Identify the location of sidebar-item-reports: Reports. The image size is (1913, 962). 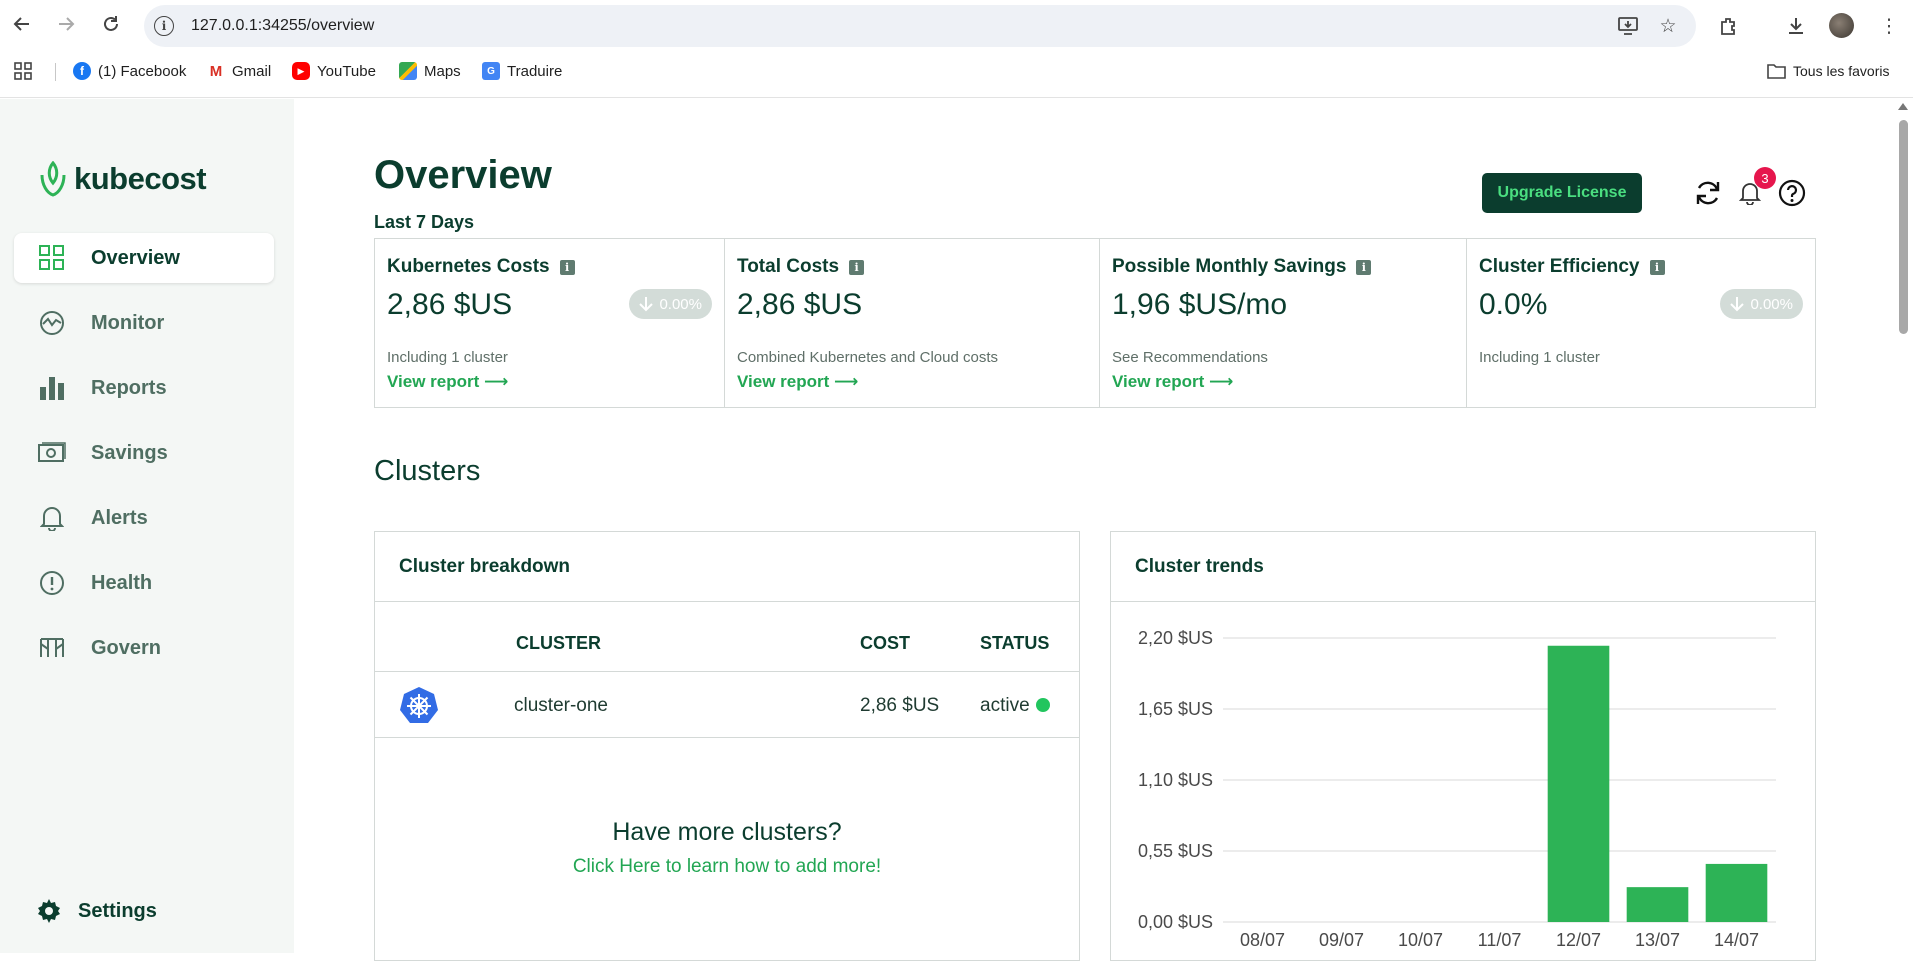
(144, 388).